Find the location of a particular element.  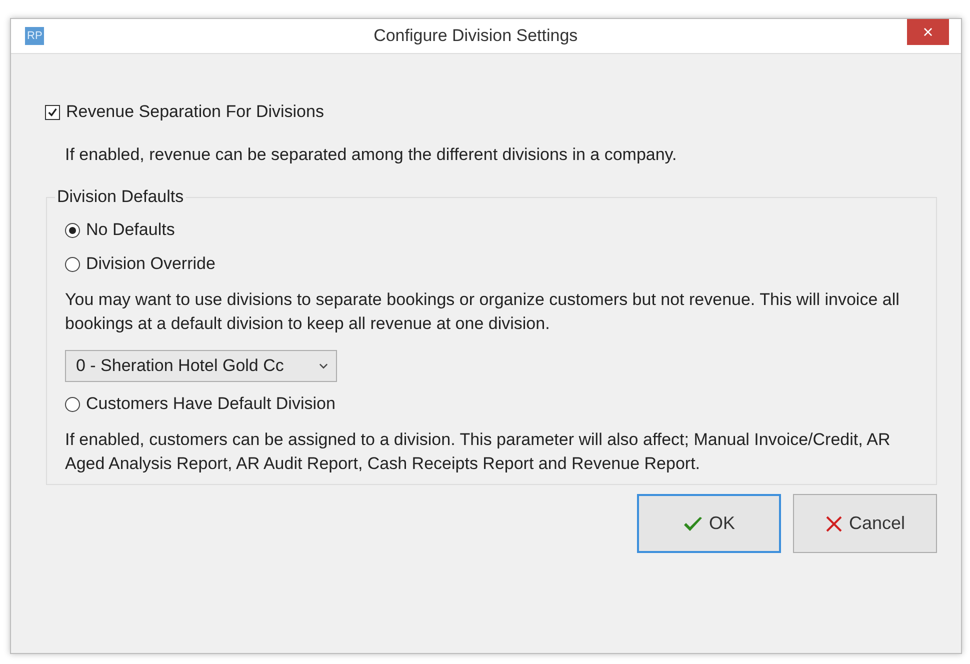

checkbox is located at coordinates (52, 112).